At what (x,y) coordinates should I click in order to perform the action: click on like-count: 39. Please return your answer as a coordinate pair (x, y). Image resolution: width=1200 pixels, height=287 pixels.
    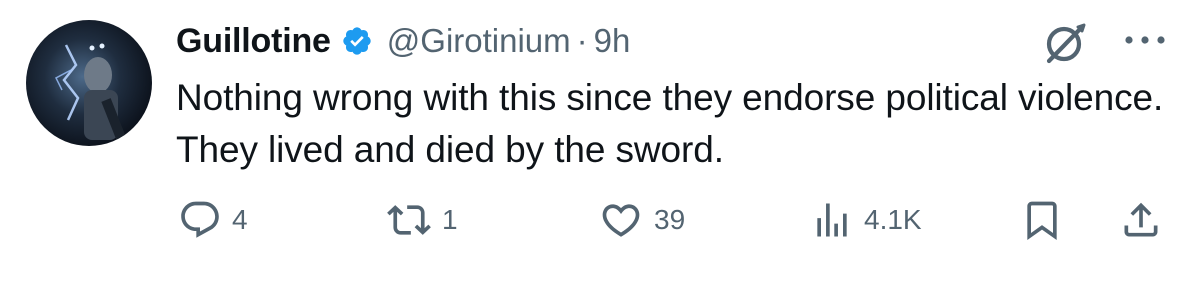
    Looking at the image, I should click on (670, 219).